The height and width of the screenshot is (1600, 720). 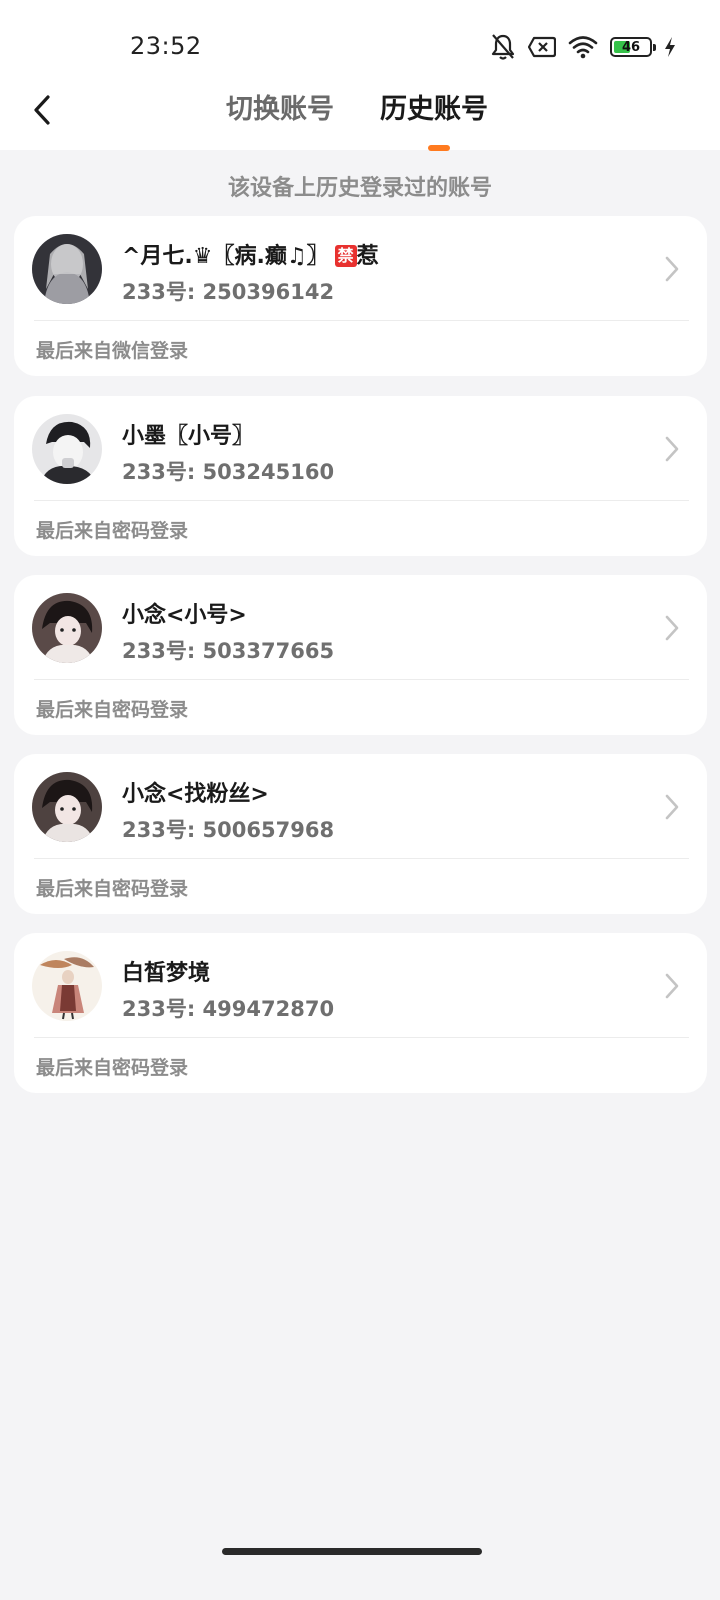 What do you see at coordinates (654, 47) in the screenshot?
I see `battery-cap` at bounding box center [654, 47].